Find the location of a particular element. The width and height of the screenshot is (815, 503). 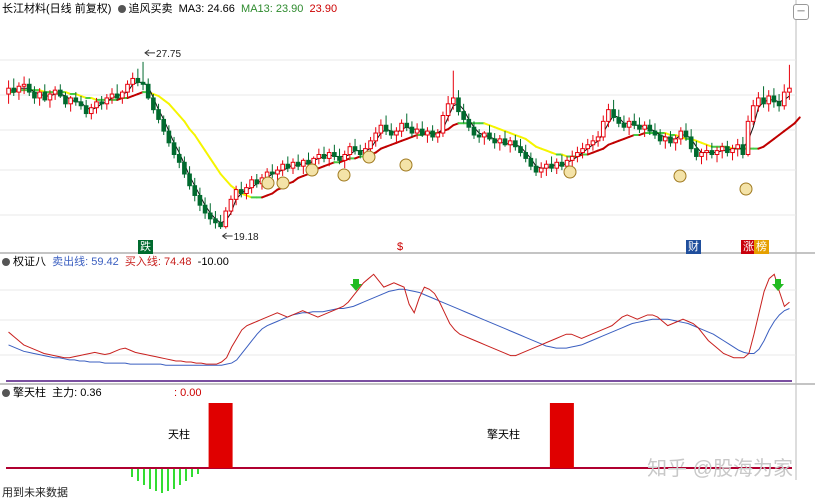

panel3-menu-icon is located at coordinates (6, 393).